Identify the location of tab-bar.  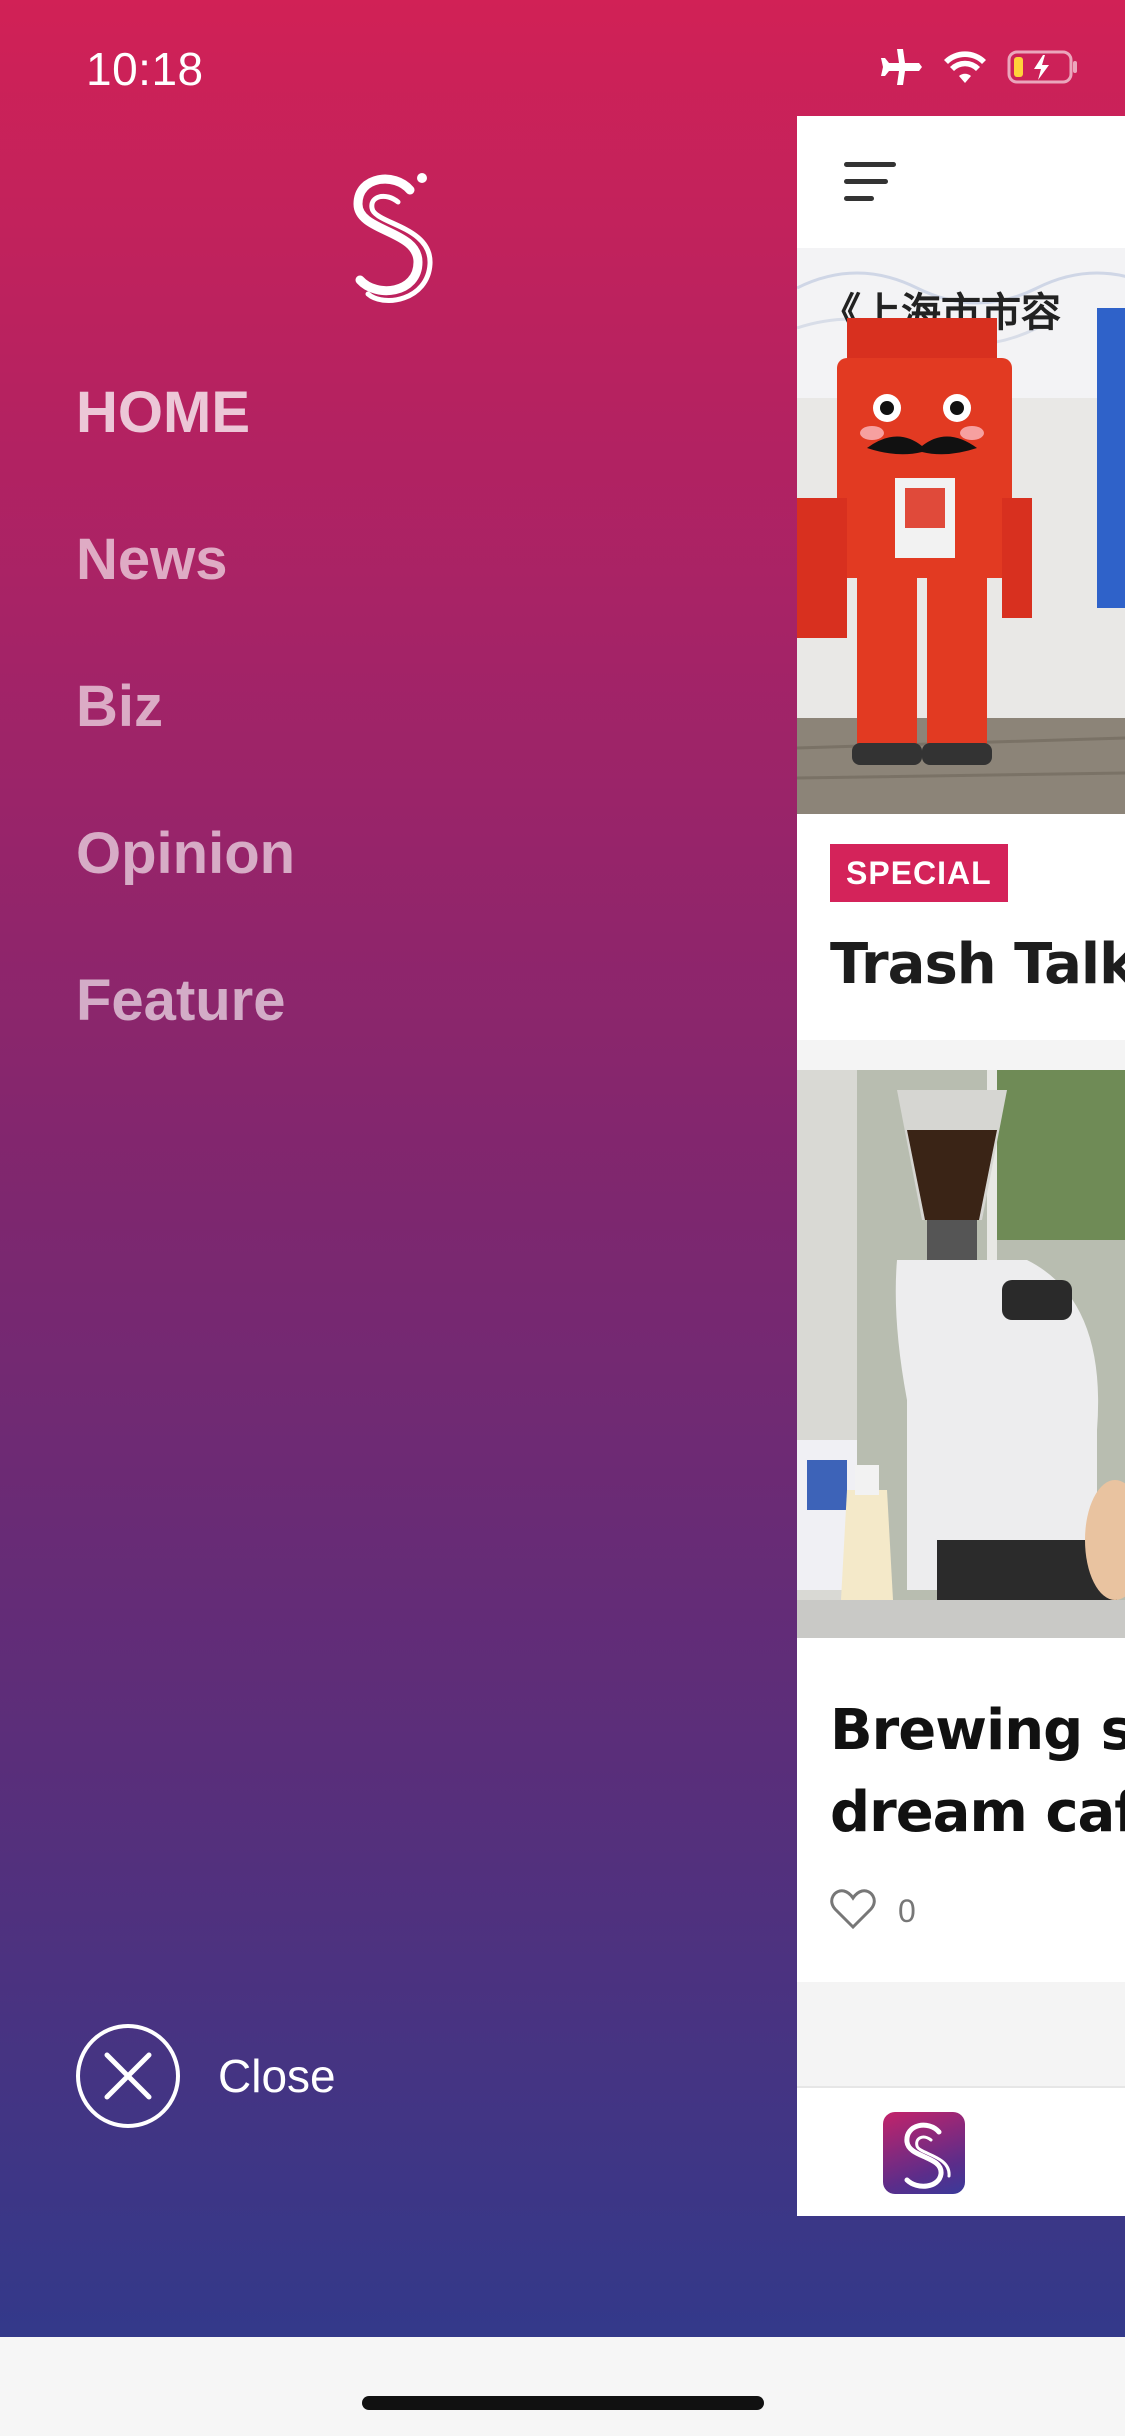
(961, 2151).